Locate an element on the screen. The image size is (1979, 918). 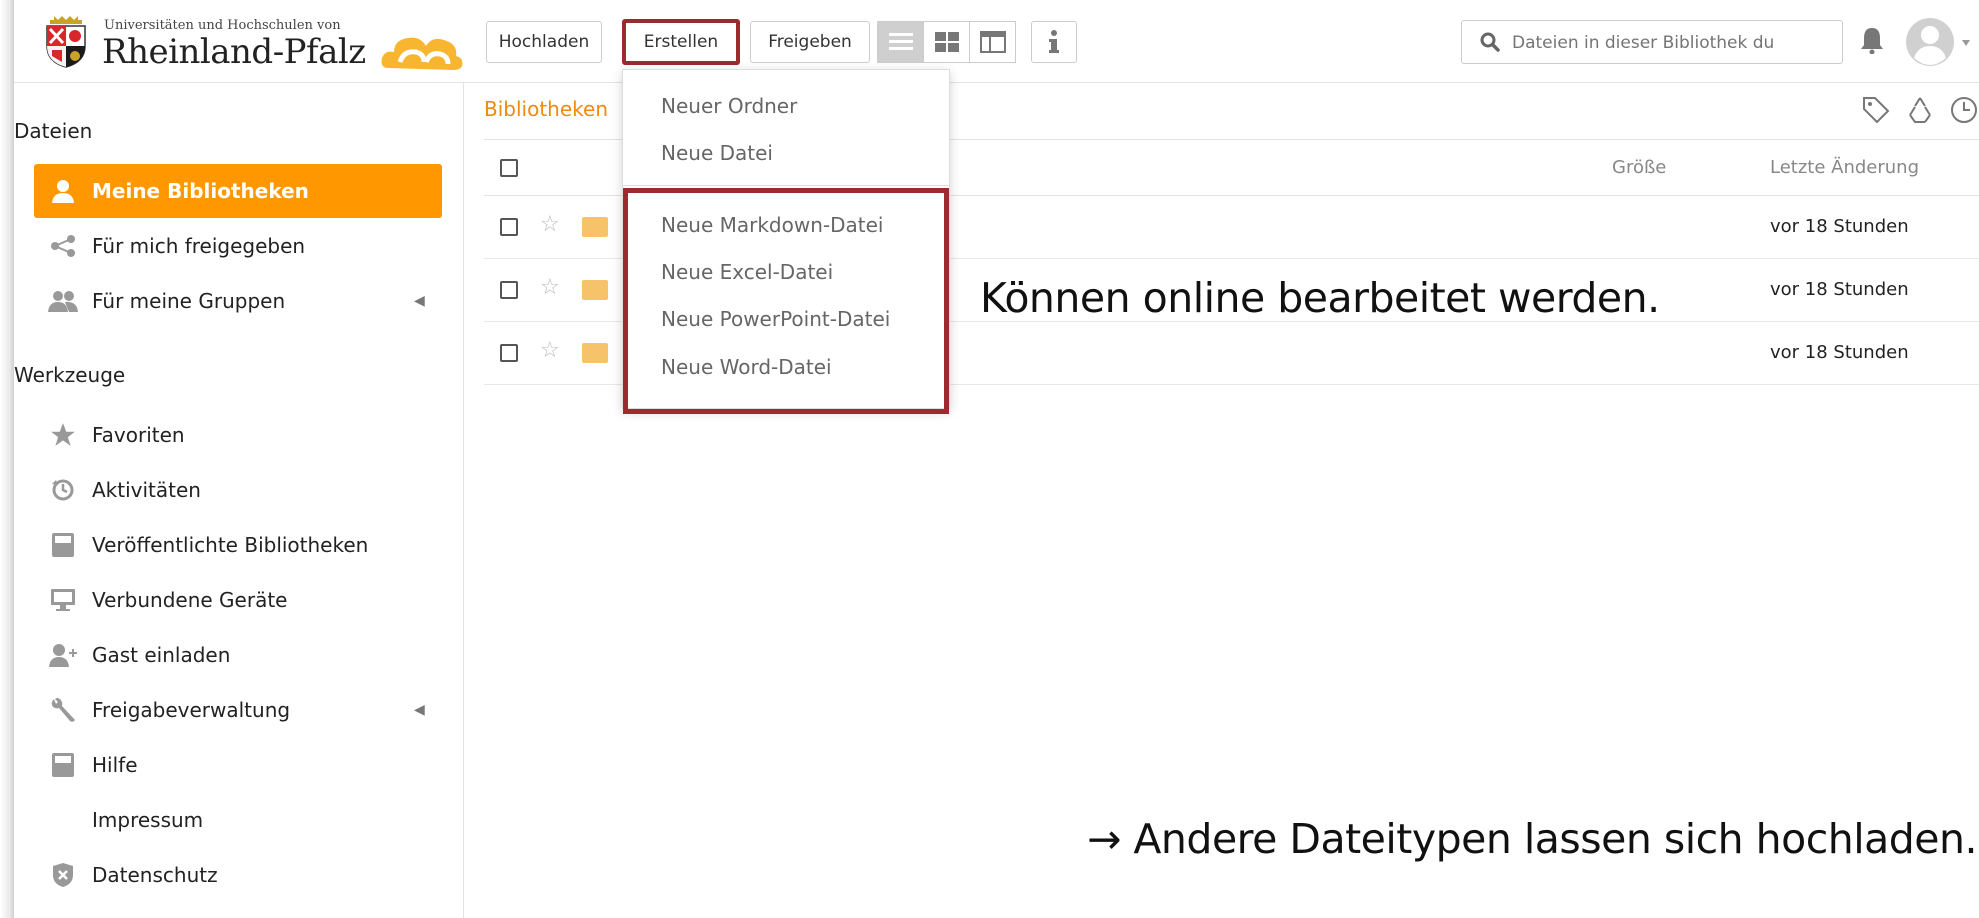
brand-line-1: Universitäten und Hochschulen von is located at coordinates (222, 25).